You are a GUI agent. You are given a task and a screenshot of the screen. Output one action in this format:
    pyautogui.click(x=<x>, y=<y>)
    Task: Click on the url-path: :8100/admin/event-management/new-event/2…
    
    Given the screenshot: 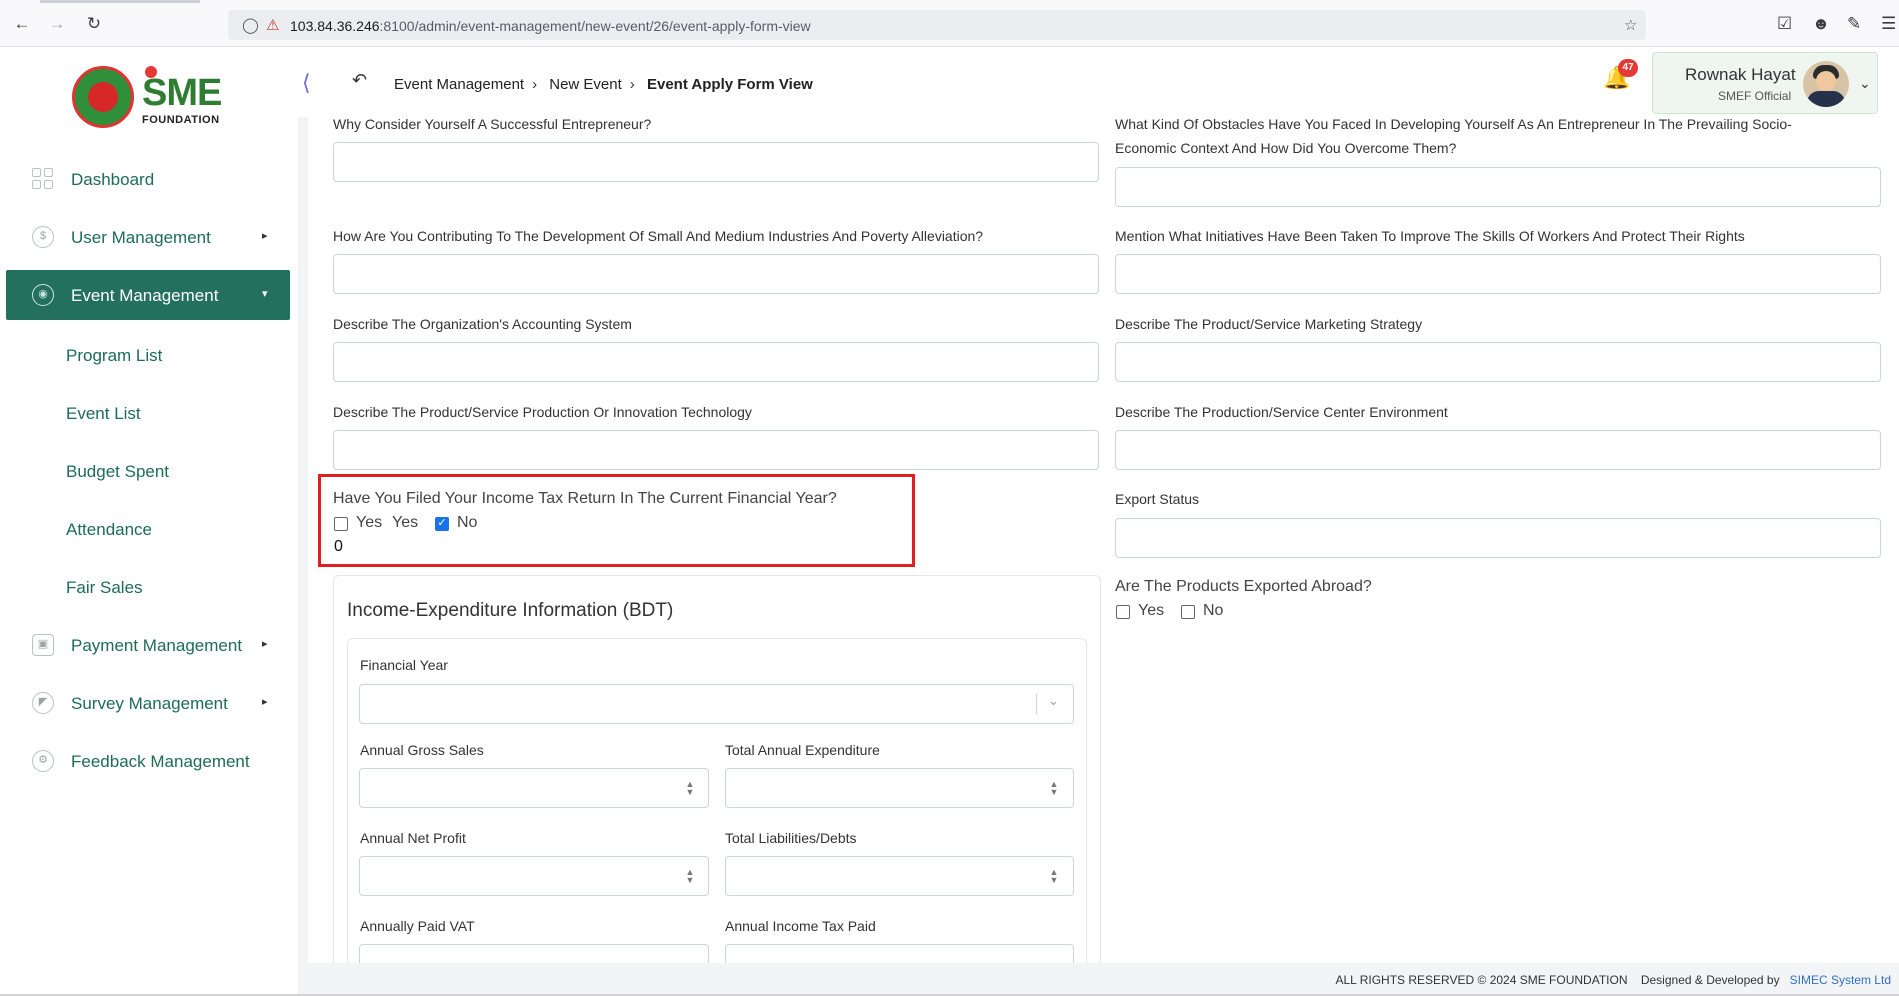 What is the action you would take?
    pyautogui.click(x=595, y=26)
    